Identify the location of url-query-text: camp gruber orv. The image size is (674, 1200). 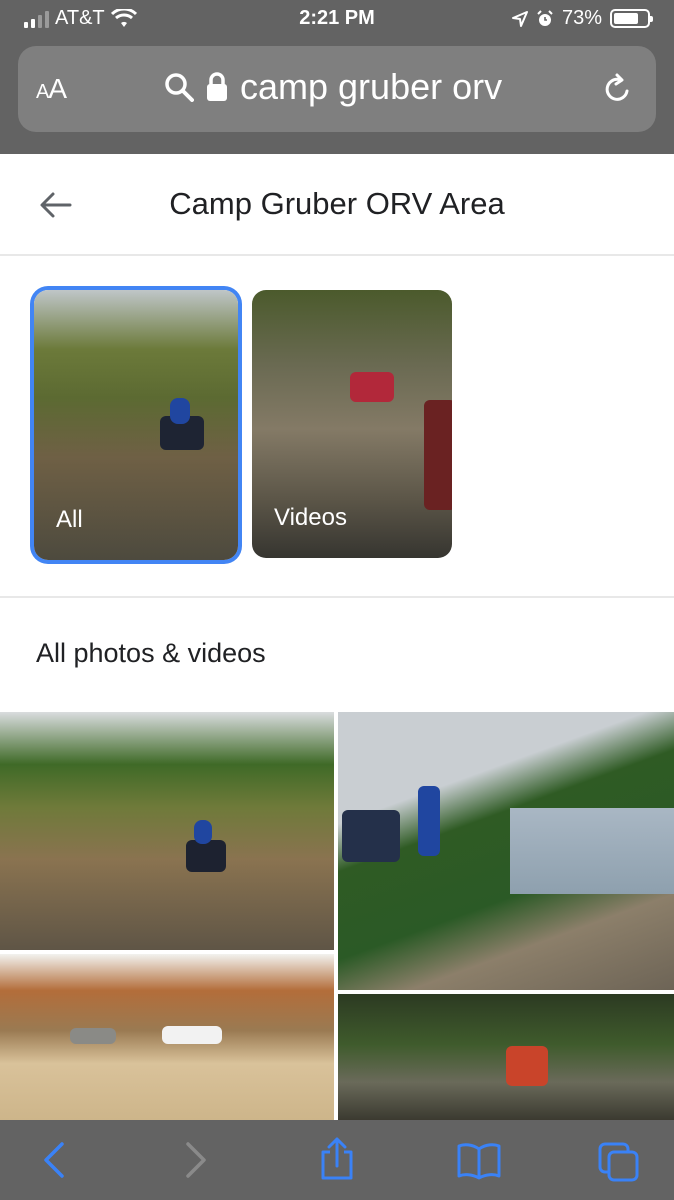
(371, 86).